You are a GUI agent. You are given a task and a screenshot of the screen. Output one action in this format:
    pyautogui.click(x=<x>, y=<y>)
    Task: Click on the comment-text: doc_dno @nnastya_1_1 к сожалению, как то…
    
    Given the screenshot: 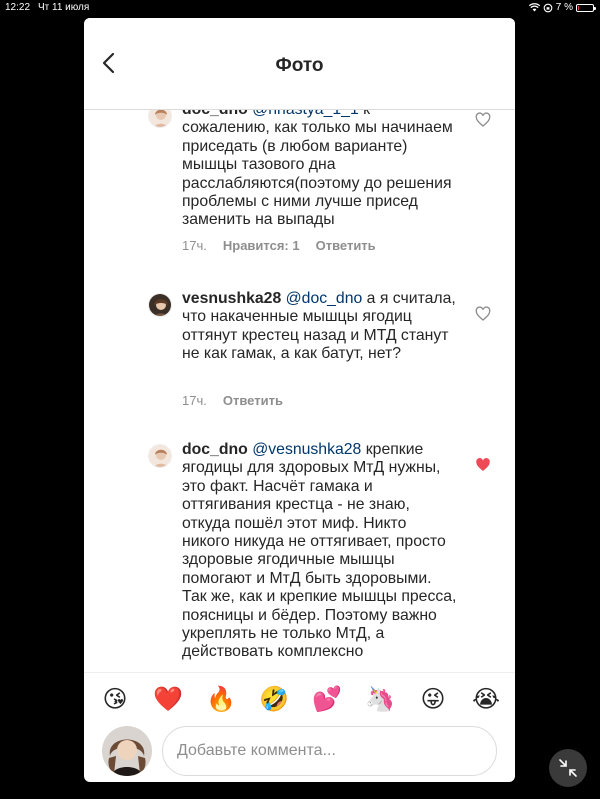 What is the action you would take?
    pyautogui.click(x=319, y=170)
    